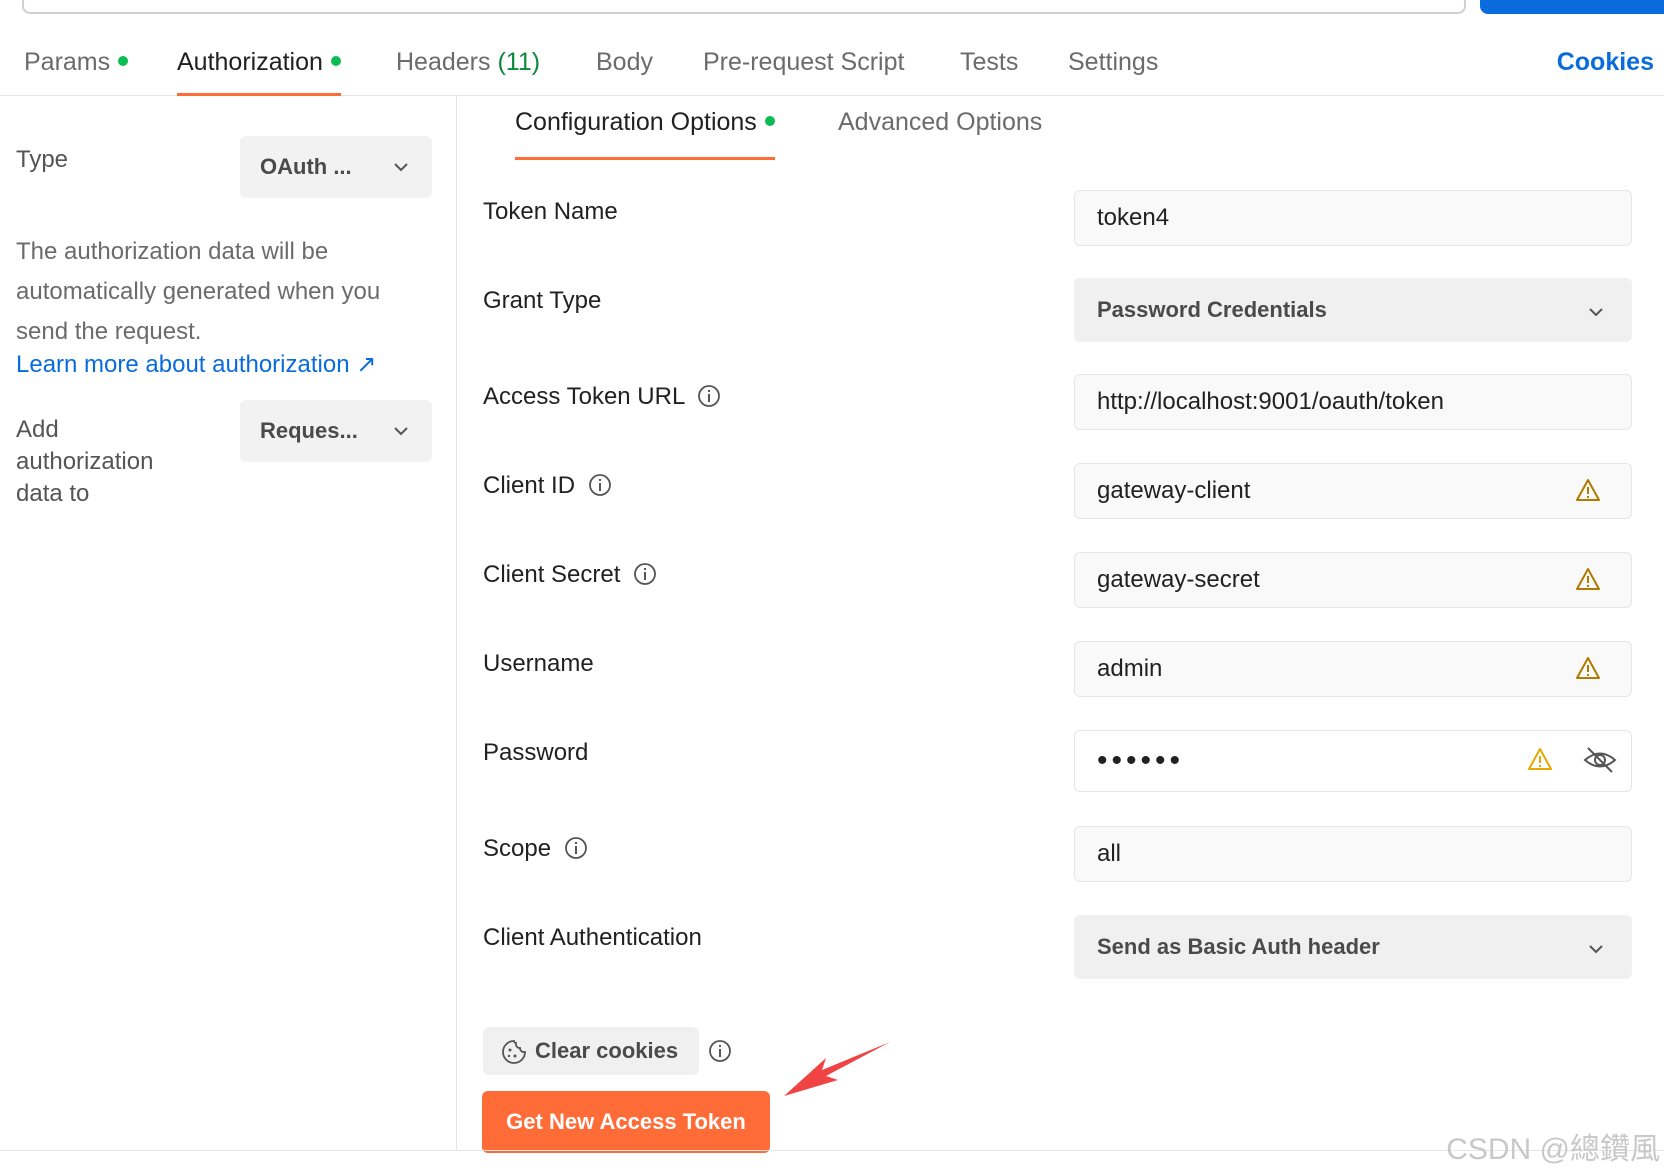 This screenshot has height=1174, width=1664. Describe the element at coordinates (570, 575) in the screenshot. I see `client-secret-label: Client Secret` at that location.